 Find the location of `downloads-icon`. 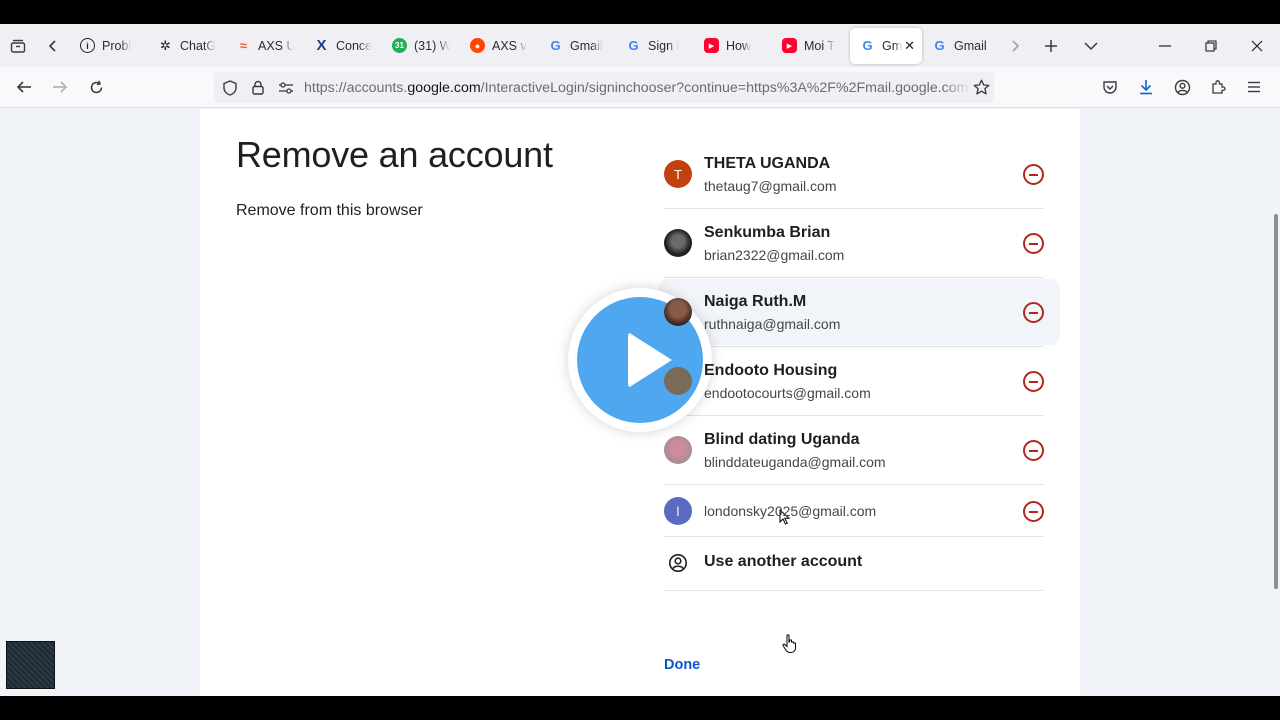

downloads-icon is located at coordinates (1146, 87).